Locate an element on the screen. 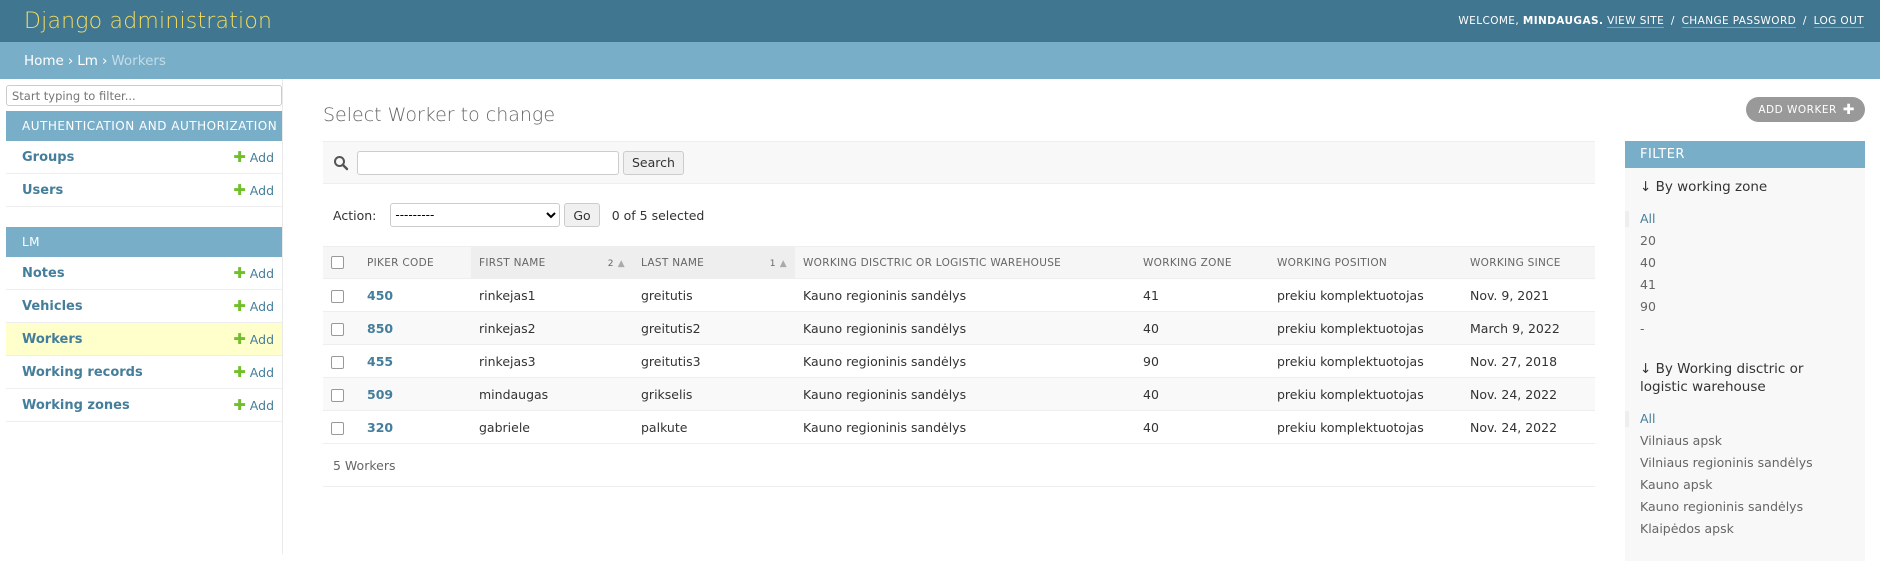  piker-code-link: 450 is located at coordinates (380, 295).